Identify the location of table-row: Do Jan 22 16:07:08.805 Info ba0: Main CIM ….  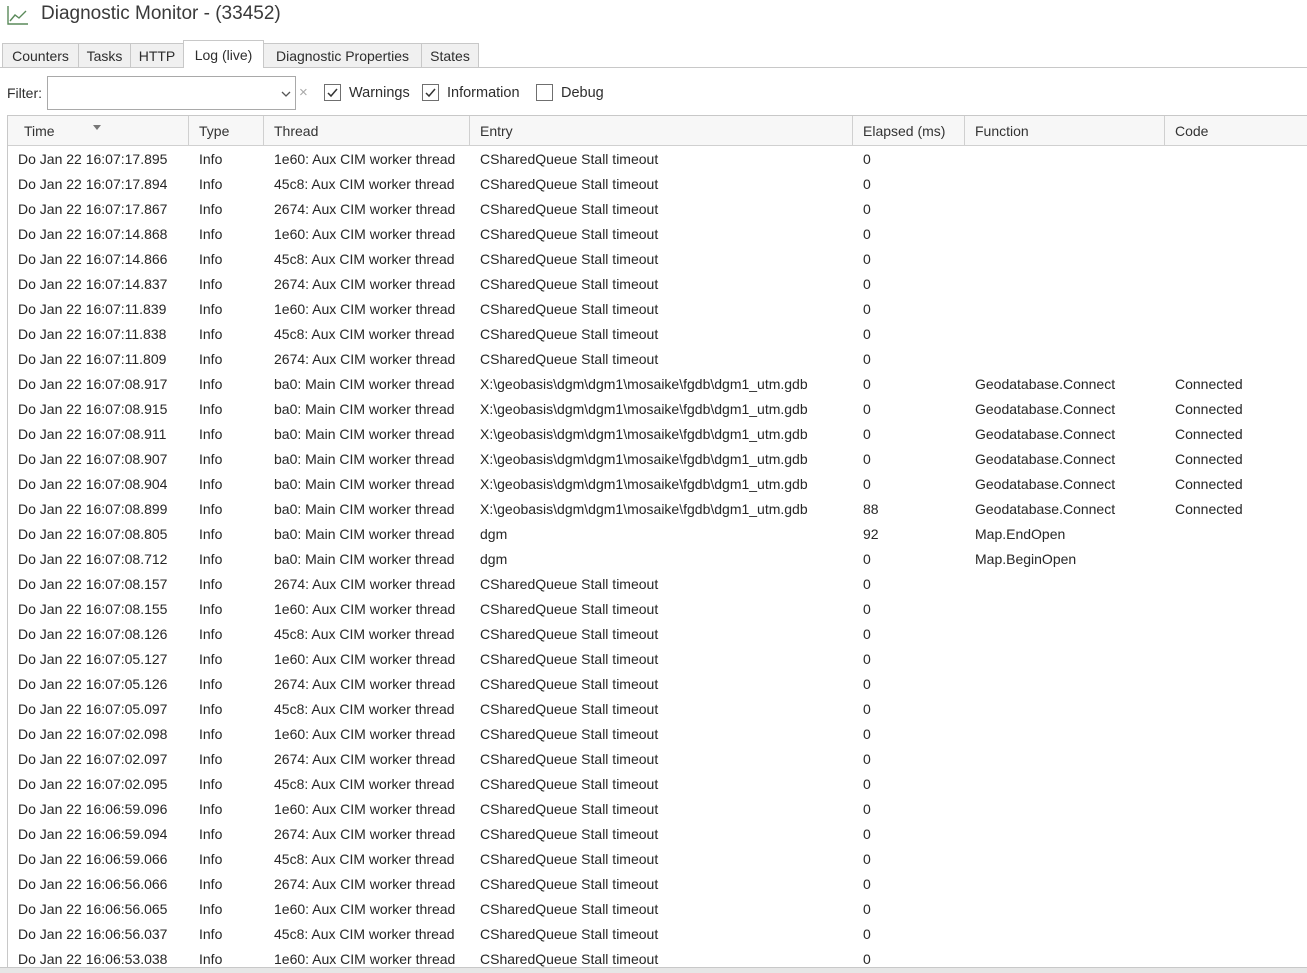
(657, 534).